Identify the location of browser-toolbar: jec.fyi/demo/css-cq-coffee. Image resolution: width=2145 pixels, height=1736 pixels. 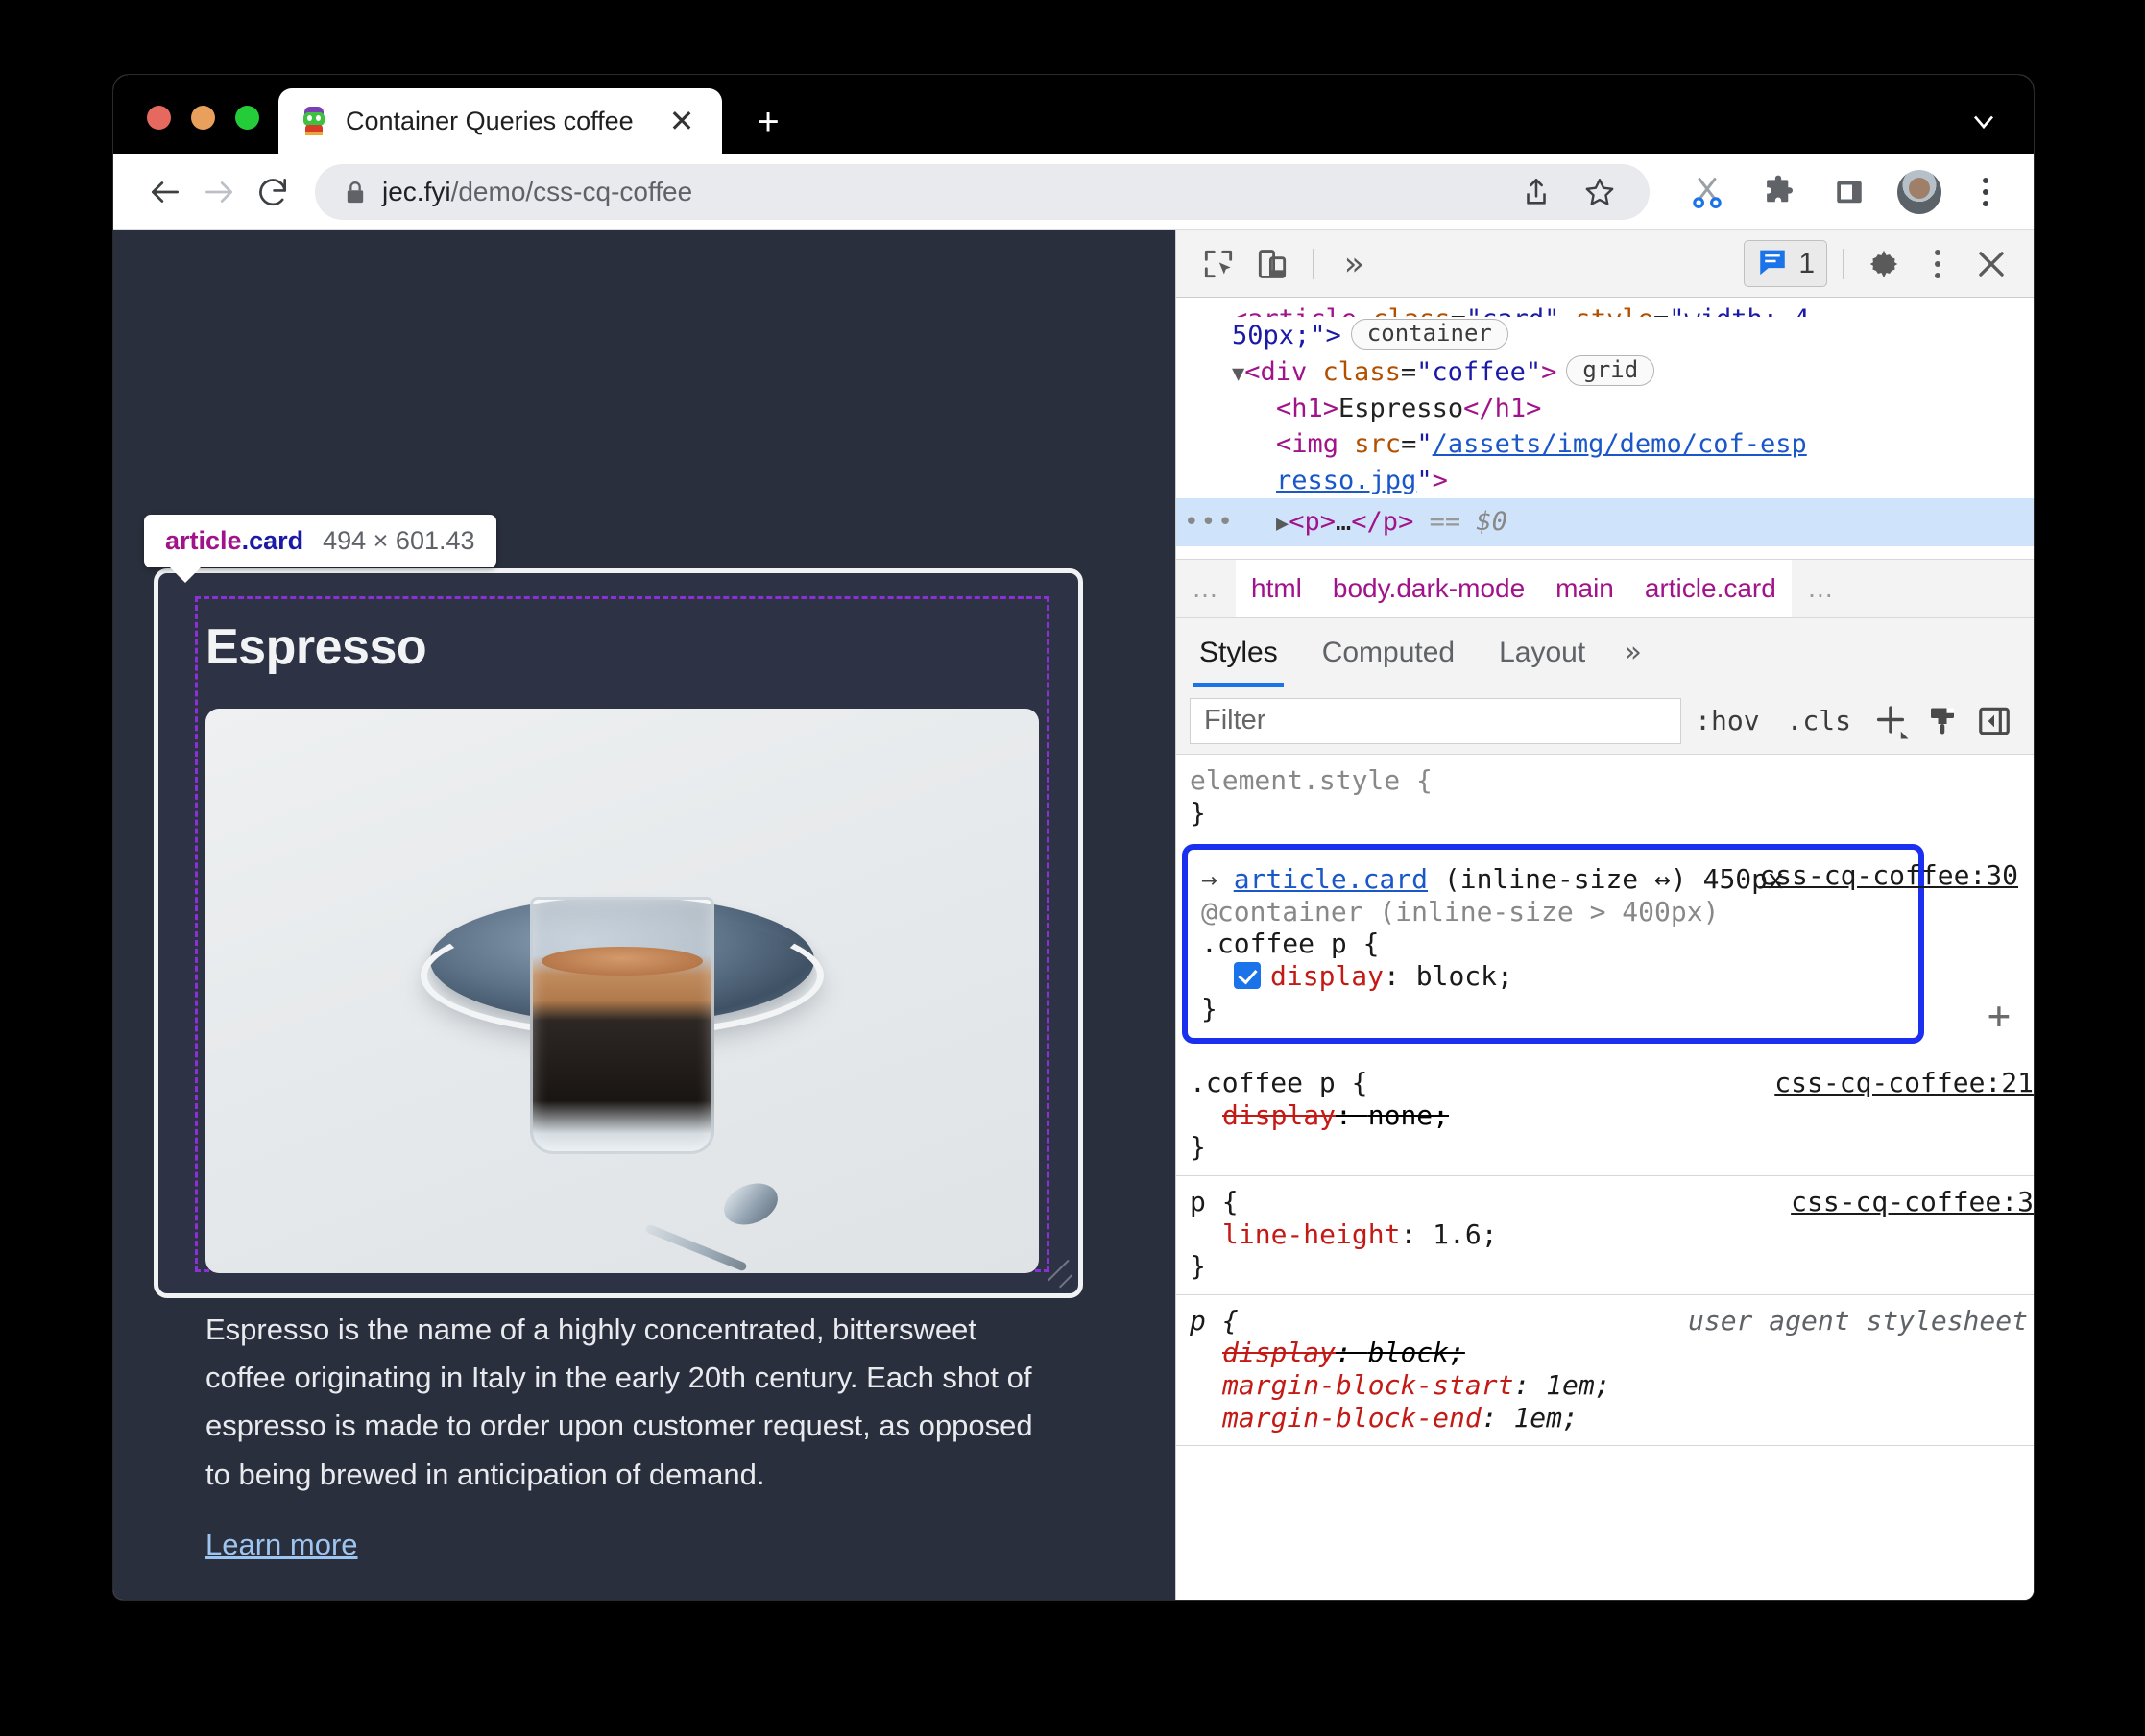
(1073, 192).